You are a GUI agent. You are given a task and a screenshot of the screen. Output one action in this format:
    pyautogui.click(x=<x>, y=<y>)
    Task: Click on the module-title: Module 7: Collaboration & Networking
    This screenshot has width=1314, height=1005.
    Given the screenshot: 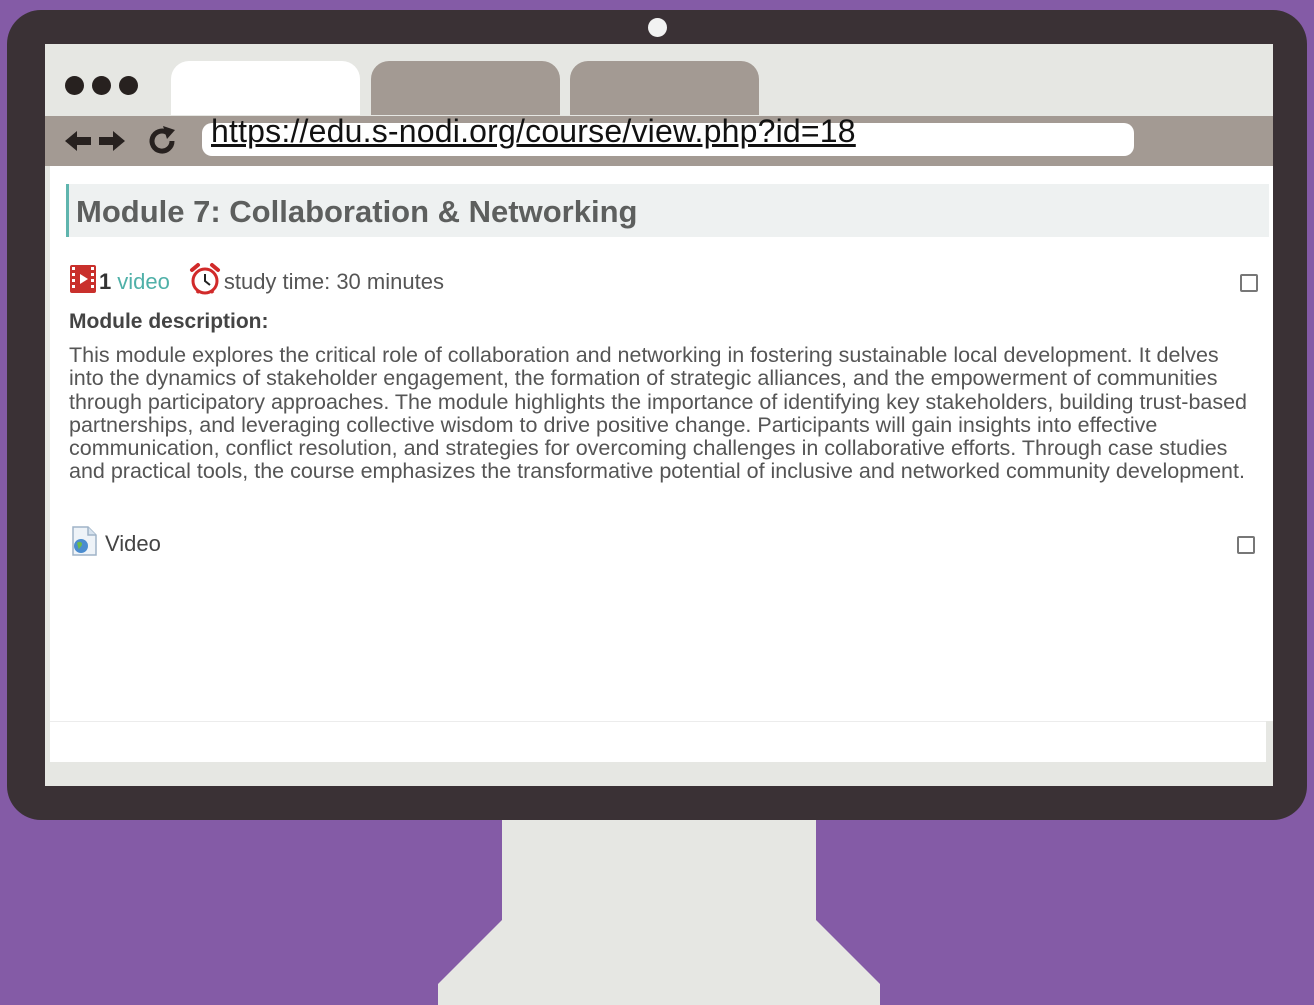 What is the action you would take?
    pyautogui.click(x=357, y=211)
    